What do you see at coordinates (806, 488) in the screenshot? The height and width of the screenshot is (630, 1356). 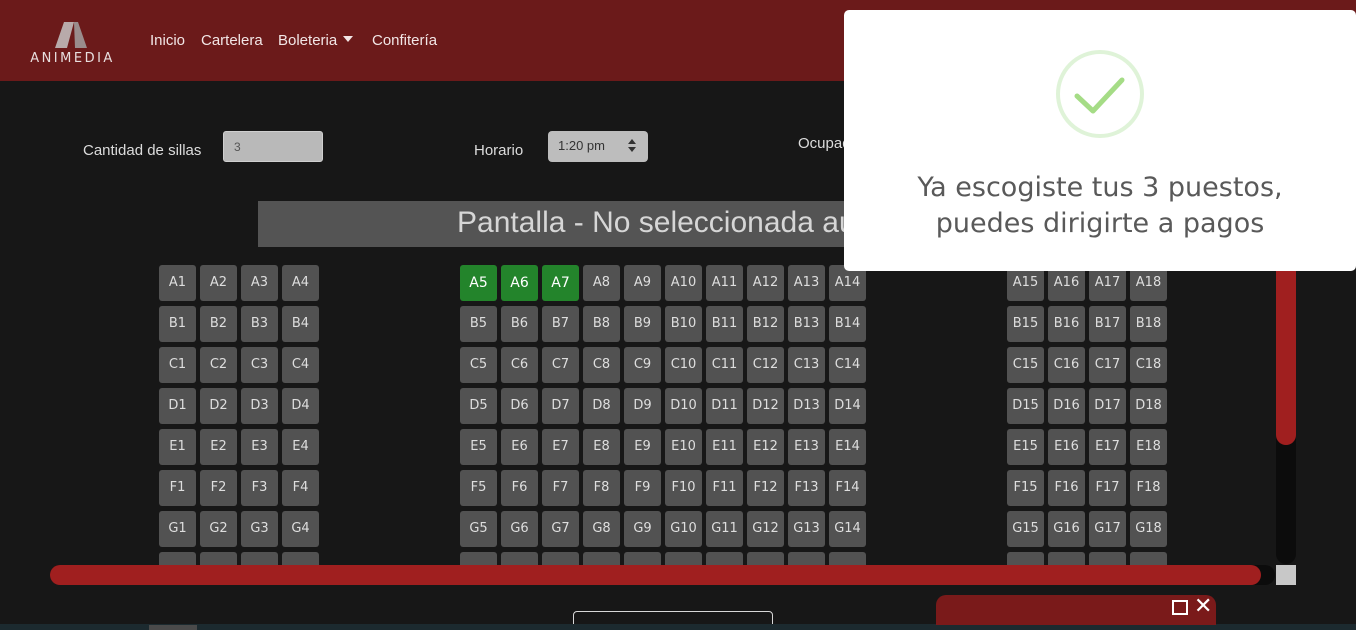 I see `seat-f13: F13` at bounding box center [806, 488].